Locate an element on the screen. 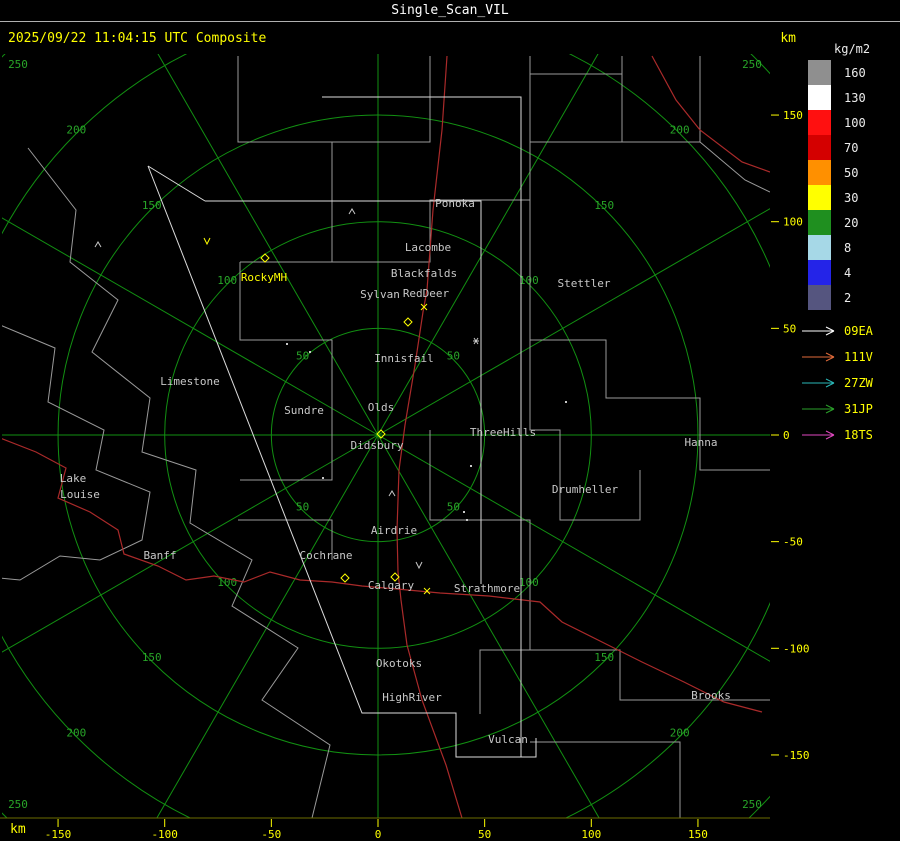 The height and width of the screenshot is (841, 900). place-label: Lake is located at coordinates (73, 478).